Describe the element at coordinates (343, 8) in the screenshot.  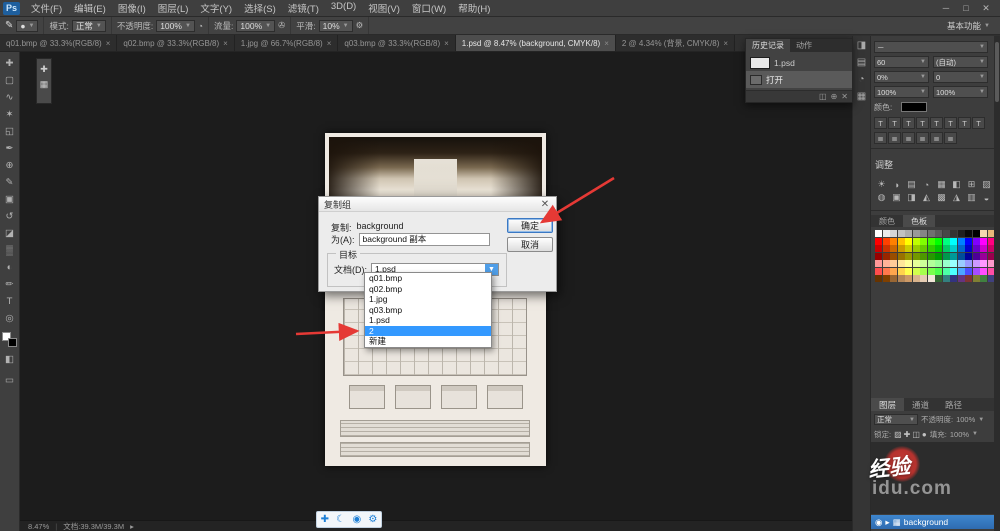
I see `menu-item: 3D(D)` at that location.